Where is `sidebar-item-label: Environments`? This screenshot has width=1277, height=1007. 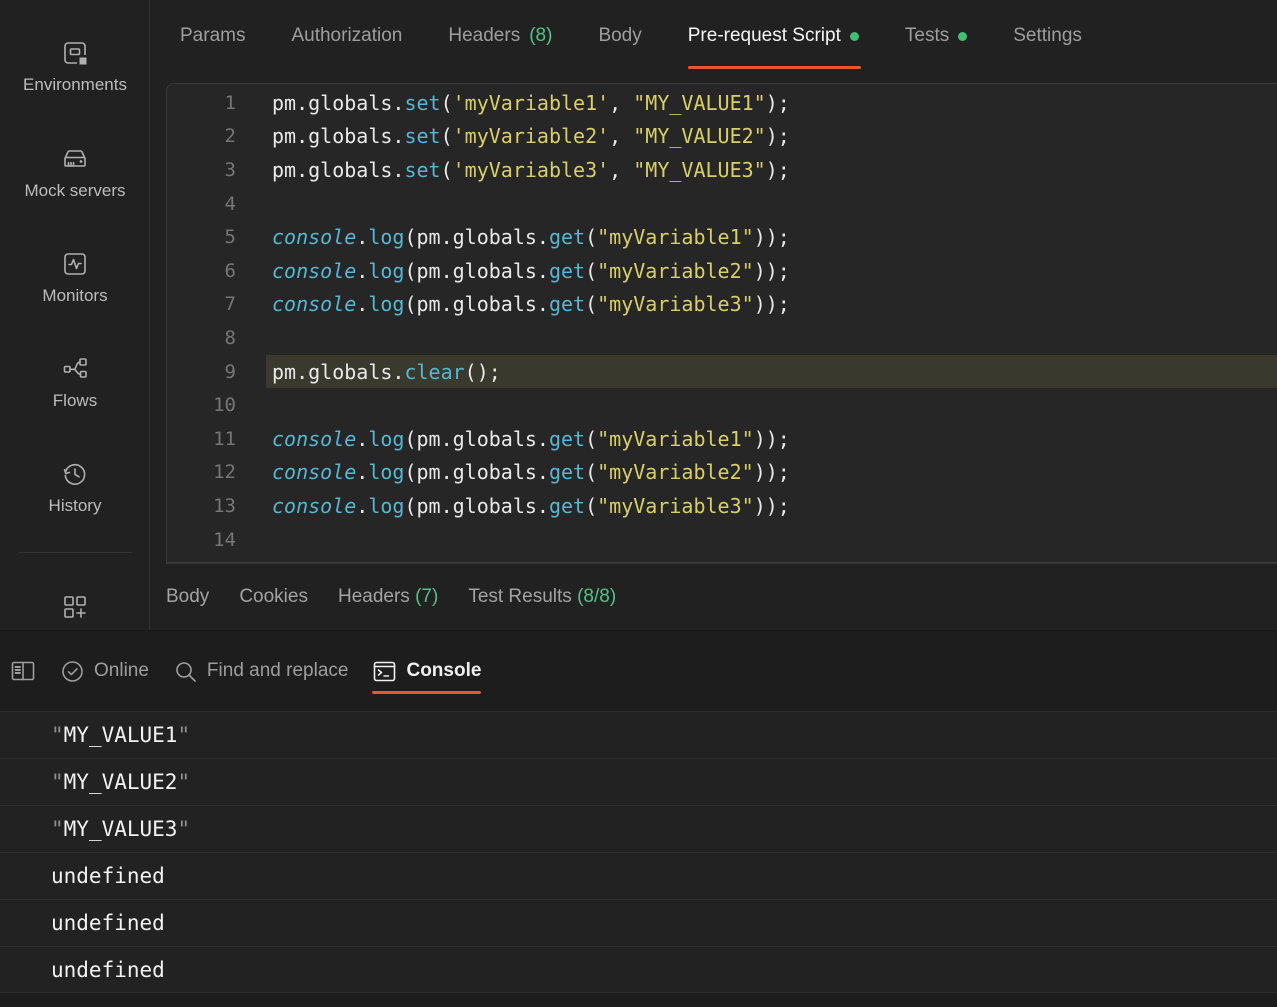 sidebar-item-label: Environments is located at coordinates (75, 84).